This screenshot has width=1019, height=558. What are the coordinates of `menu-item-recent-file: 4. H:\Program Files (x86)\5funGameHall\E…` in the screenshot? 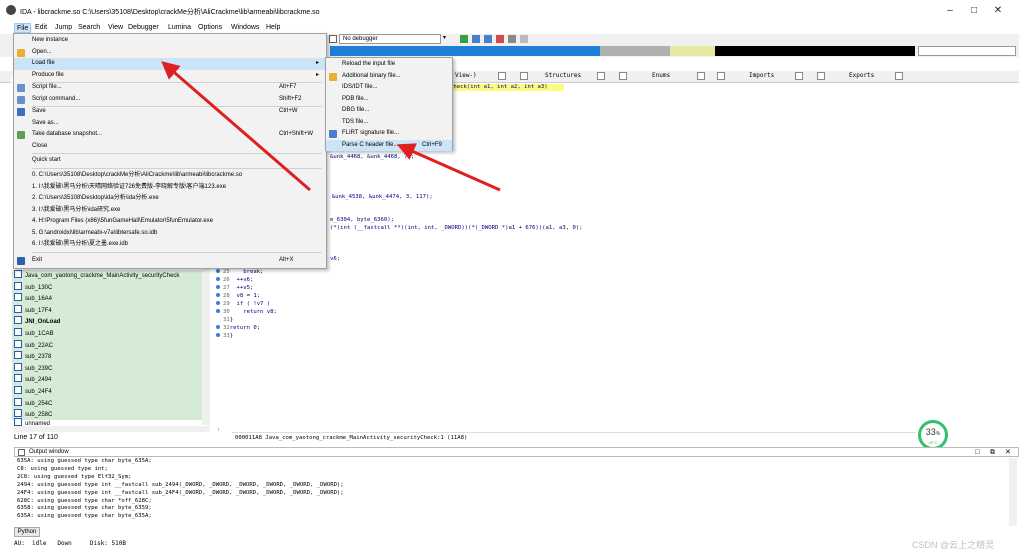 It's located at (170, 222).